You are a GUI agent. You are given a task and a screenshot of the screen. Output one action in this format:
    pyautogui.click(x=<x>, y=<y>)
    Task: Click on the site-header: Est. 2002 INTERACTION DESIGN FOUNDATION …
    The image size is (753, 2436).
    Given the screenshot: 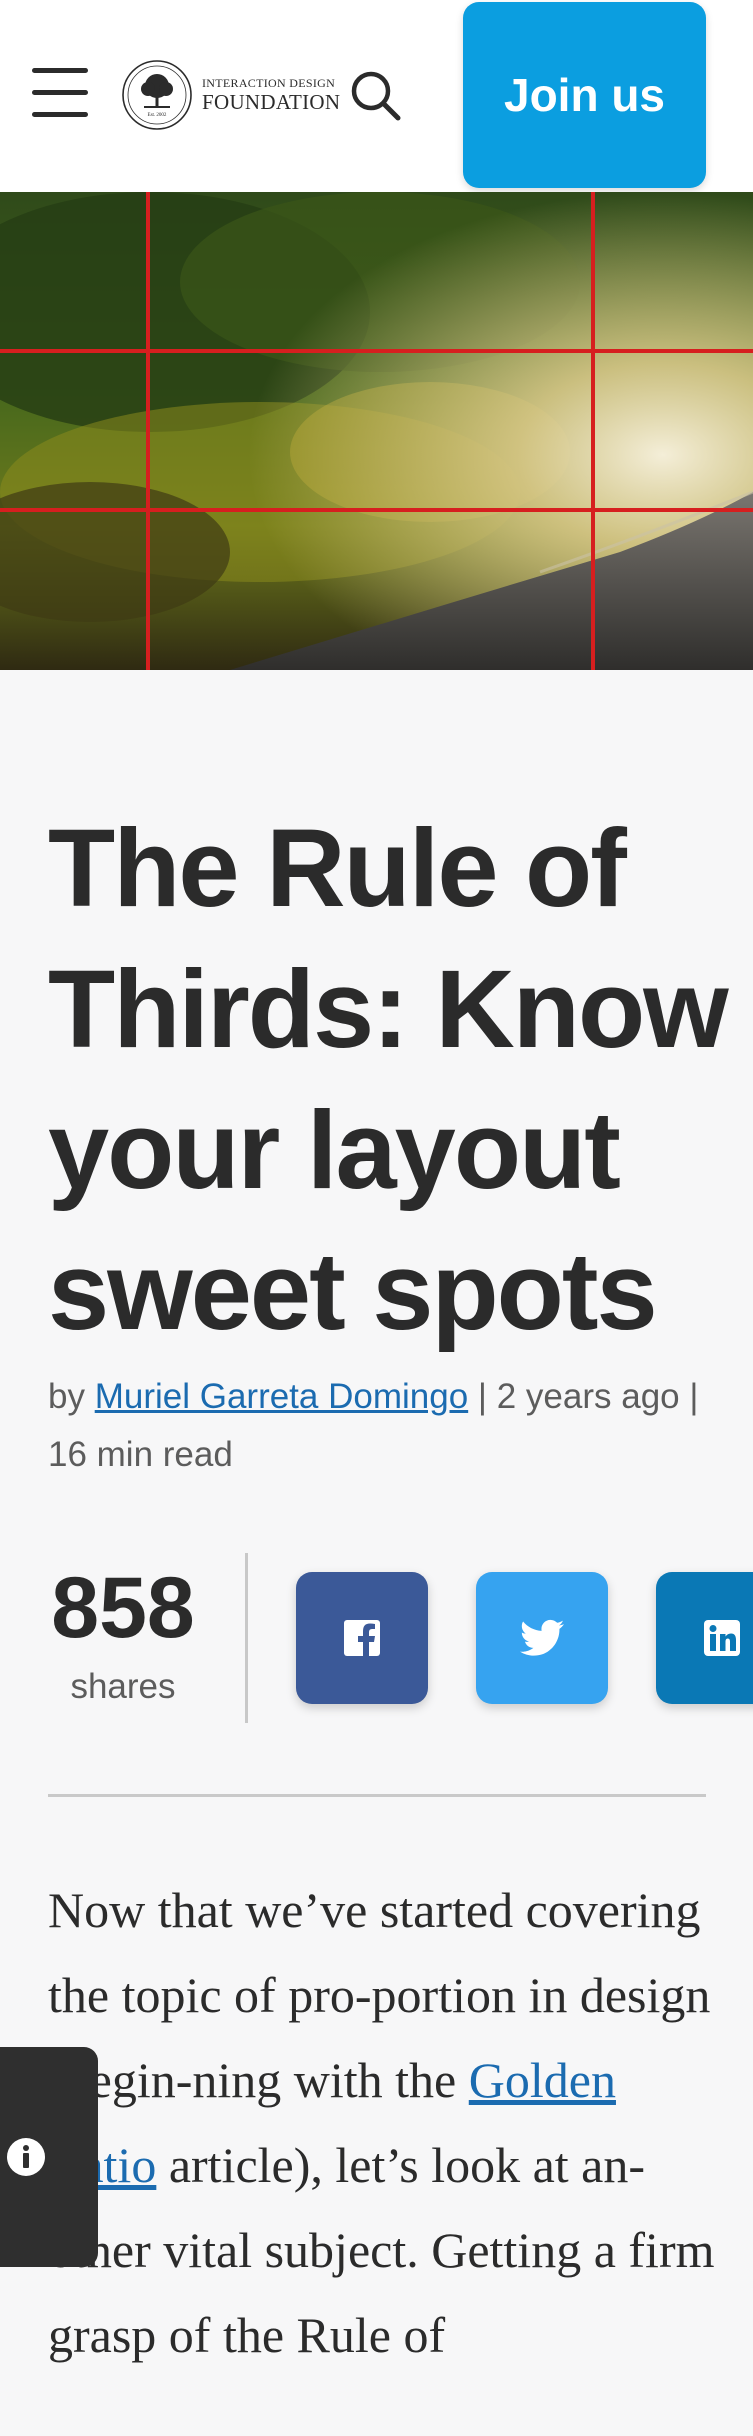 What is the action you would take?
    pyautogui.click(x=376, y=96)
    